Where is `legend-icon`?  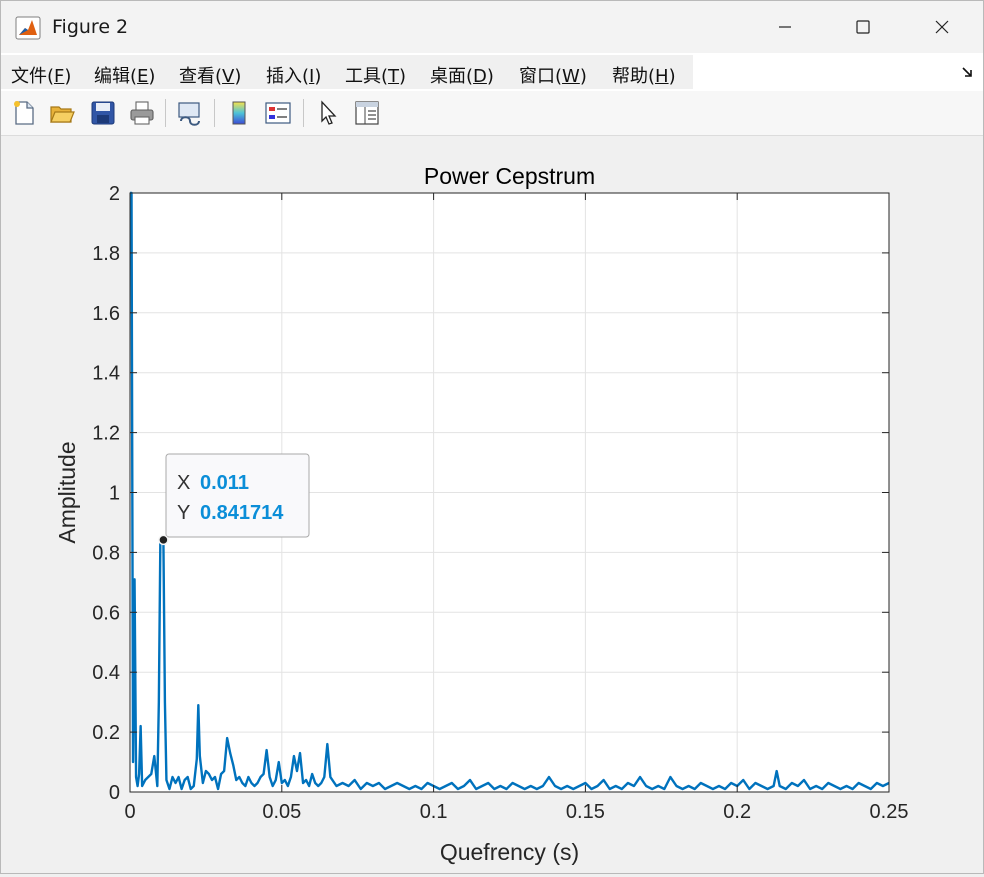 legend-icon is located at coordinates (278, 113).